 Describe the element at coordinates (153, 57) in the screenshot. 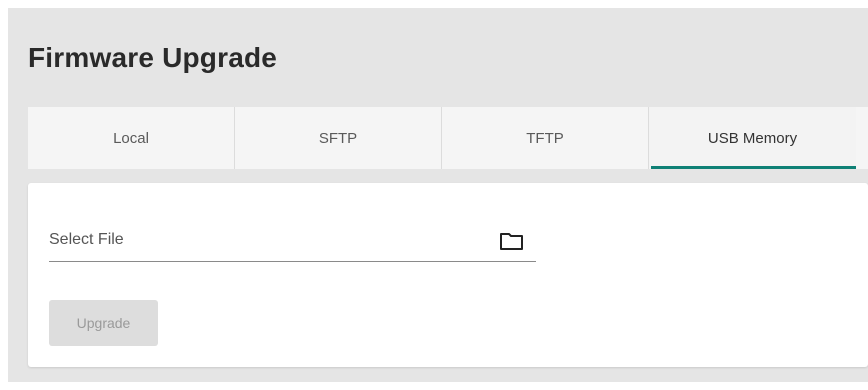

I see `page-title: Firmware Upgrade` at that location.